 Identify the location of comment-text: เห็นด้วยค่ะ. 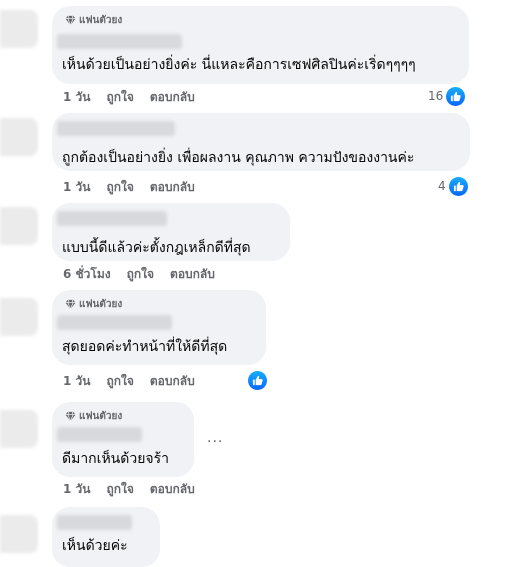
(95, 546).